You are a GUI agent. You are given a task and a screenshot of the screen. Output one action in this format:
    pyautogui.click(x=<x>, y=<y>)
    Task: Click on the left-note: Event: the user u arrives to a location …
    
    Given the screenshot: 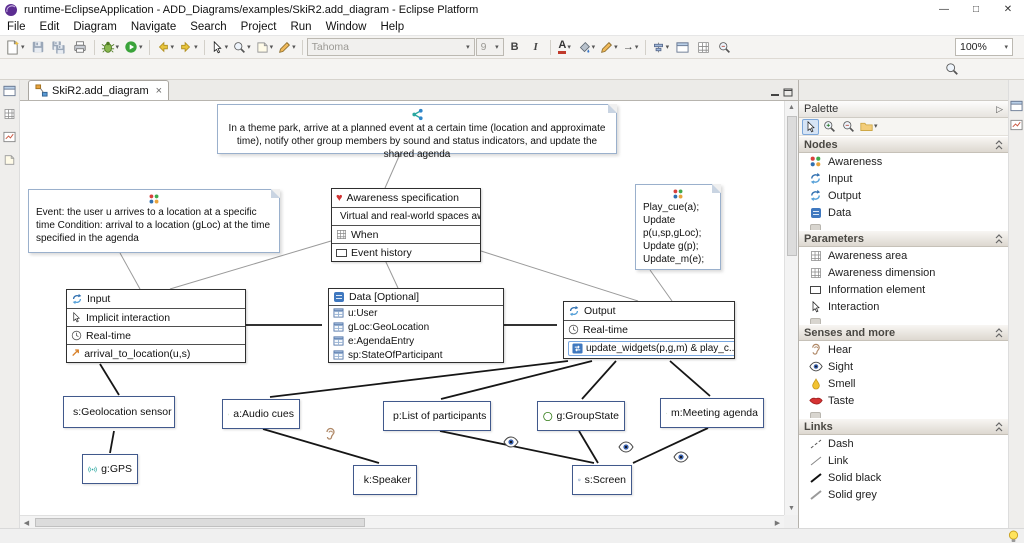 What is the action you would take?
    pyautogui.click(x=154, y=221)
    